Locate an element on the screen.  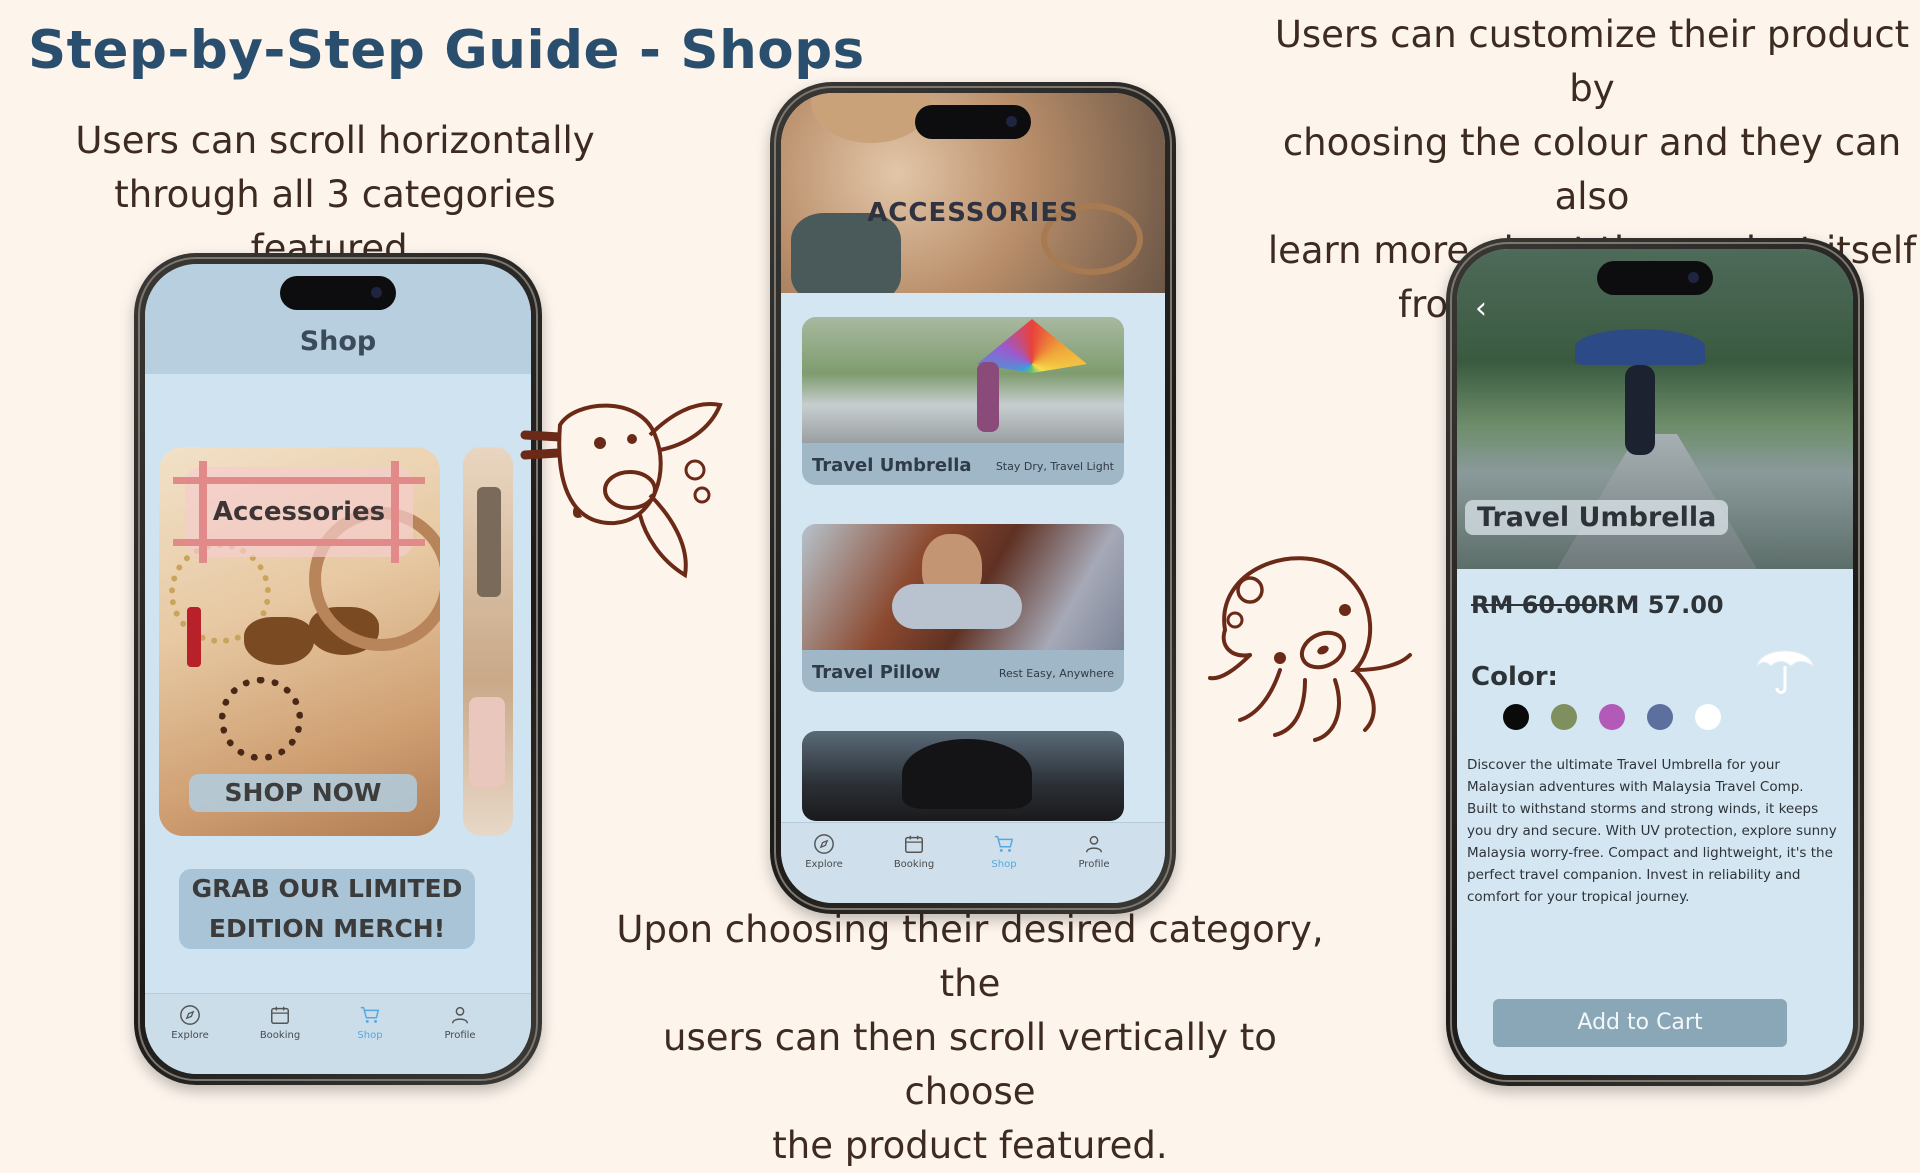
product-name: Travel Pillow is located at coordinates (876, 672).